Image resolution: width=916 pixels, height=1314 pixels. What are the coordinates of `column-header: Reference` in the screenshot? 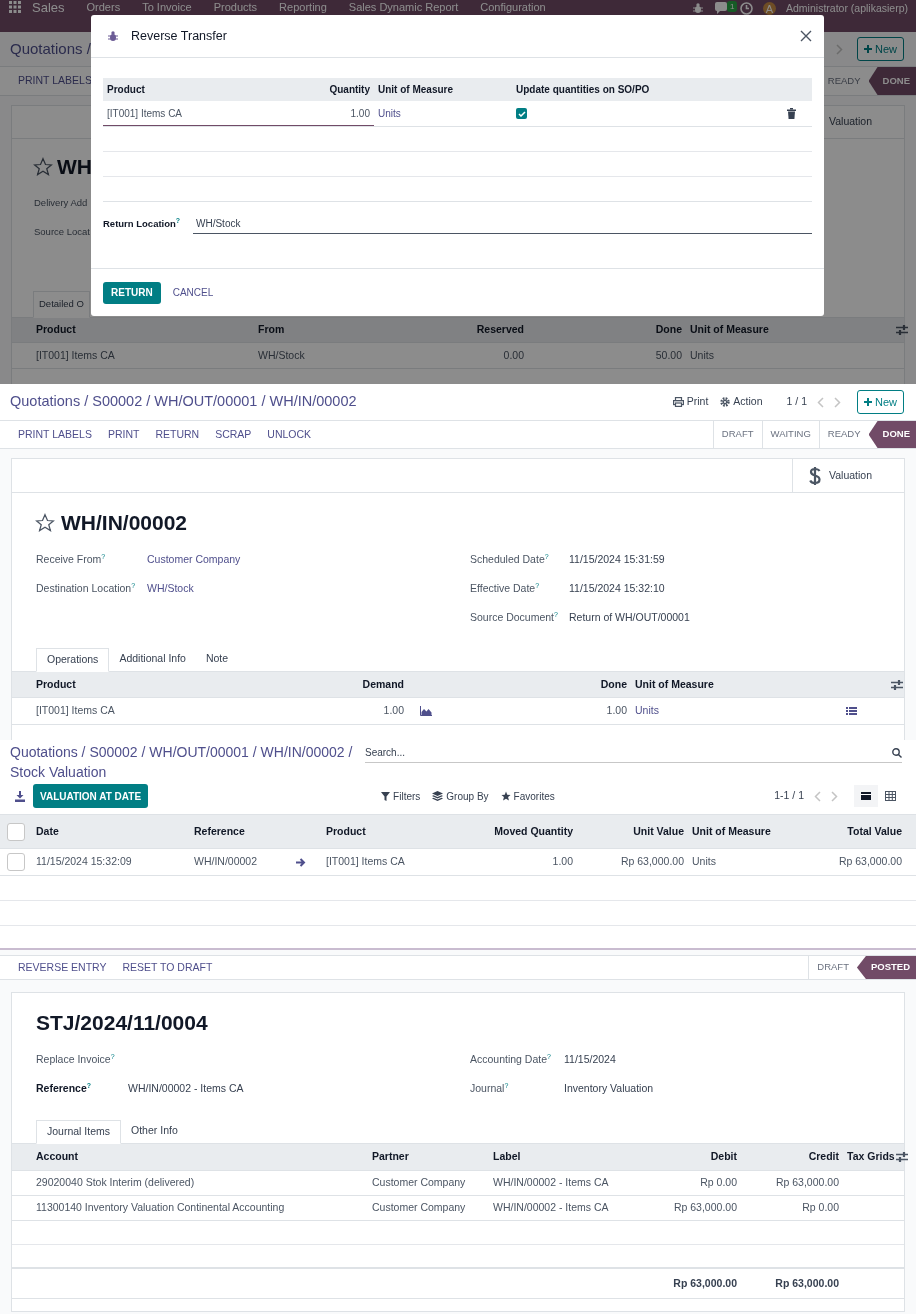 It's located at (240, 831).